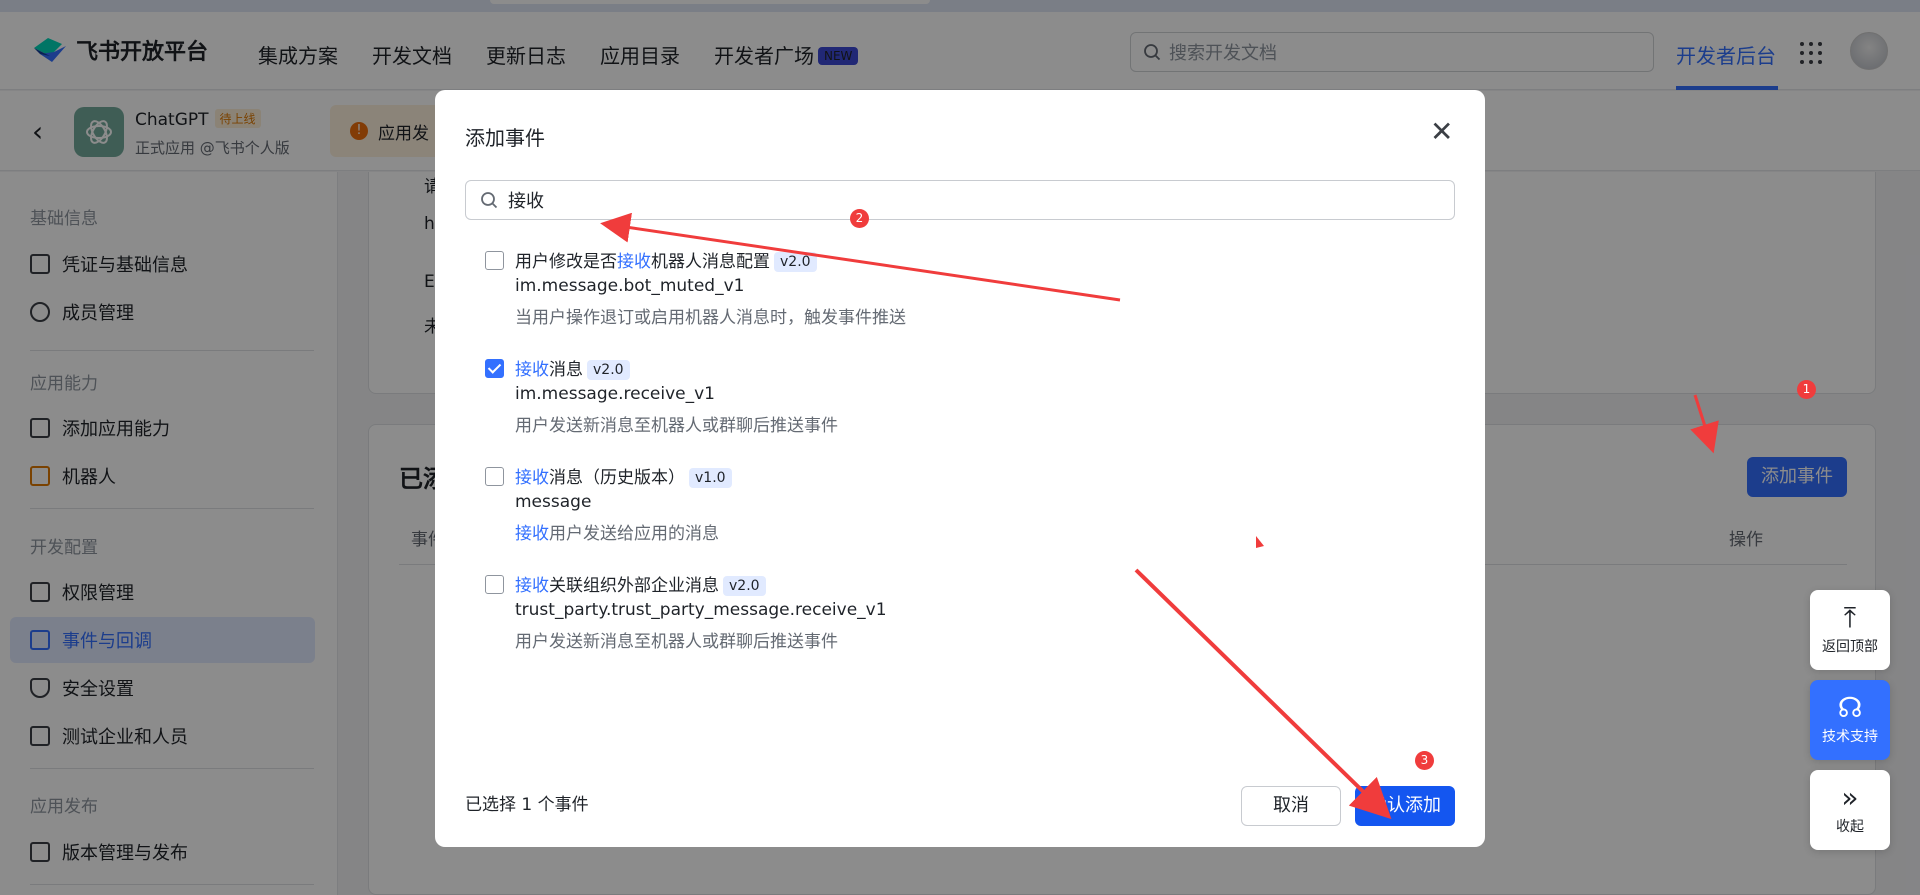  I want to click on confirm-add-button: 确认添加, so click(1405, 806).